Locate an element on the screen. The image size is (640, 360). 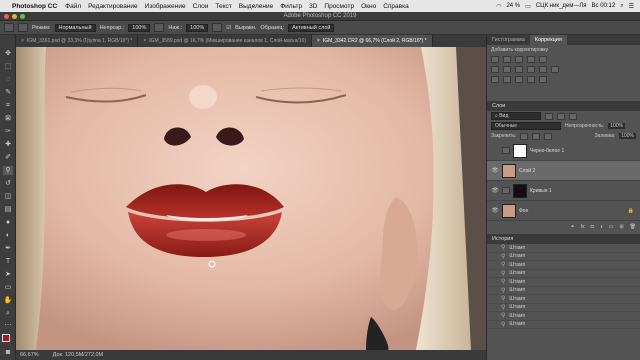
user-label: СЦК ник_дем—Ля is located at coordinates (561, 6).